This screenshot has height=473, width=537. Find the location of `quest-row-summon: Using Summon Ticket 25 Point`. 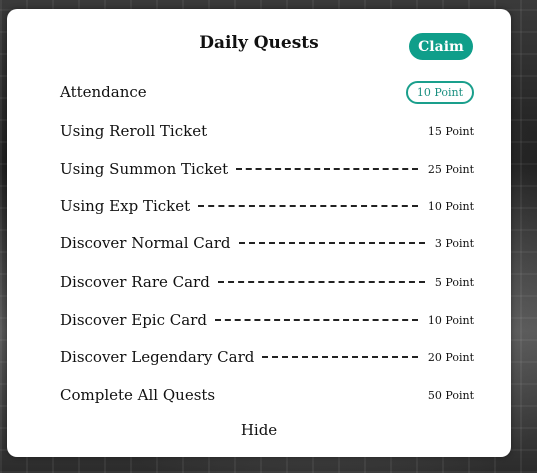

quest-row-summon: Using Summon Ticket 25 Point is located at coordinates (267, 169).